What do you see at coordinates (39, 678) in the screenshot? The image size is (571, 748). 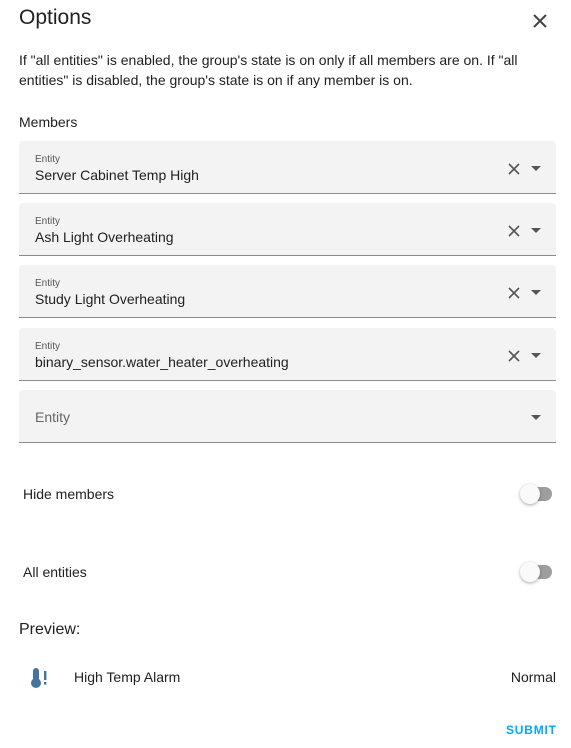 I see `thermometer-alert-icon` at bounding box center [39, 678].